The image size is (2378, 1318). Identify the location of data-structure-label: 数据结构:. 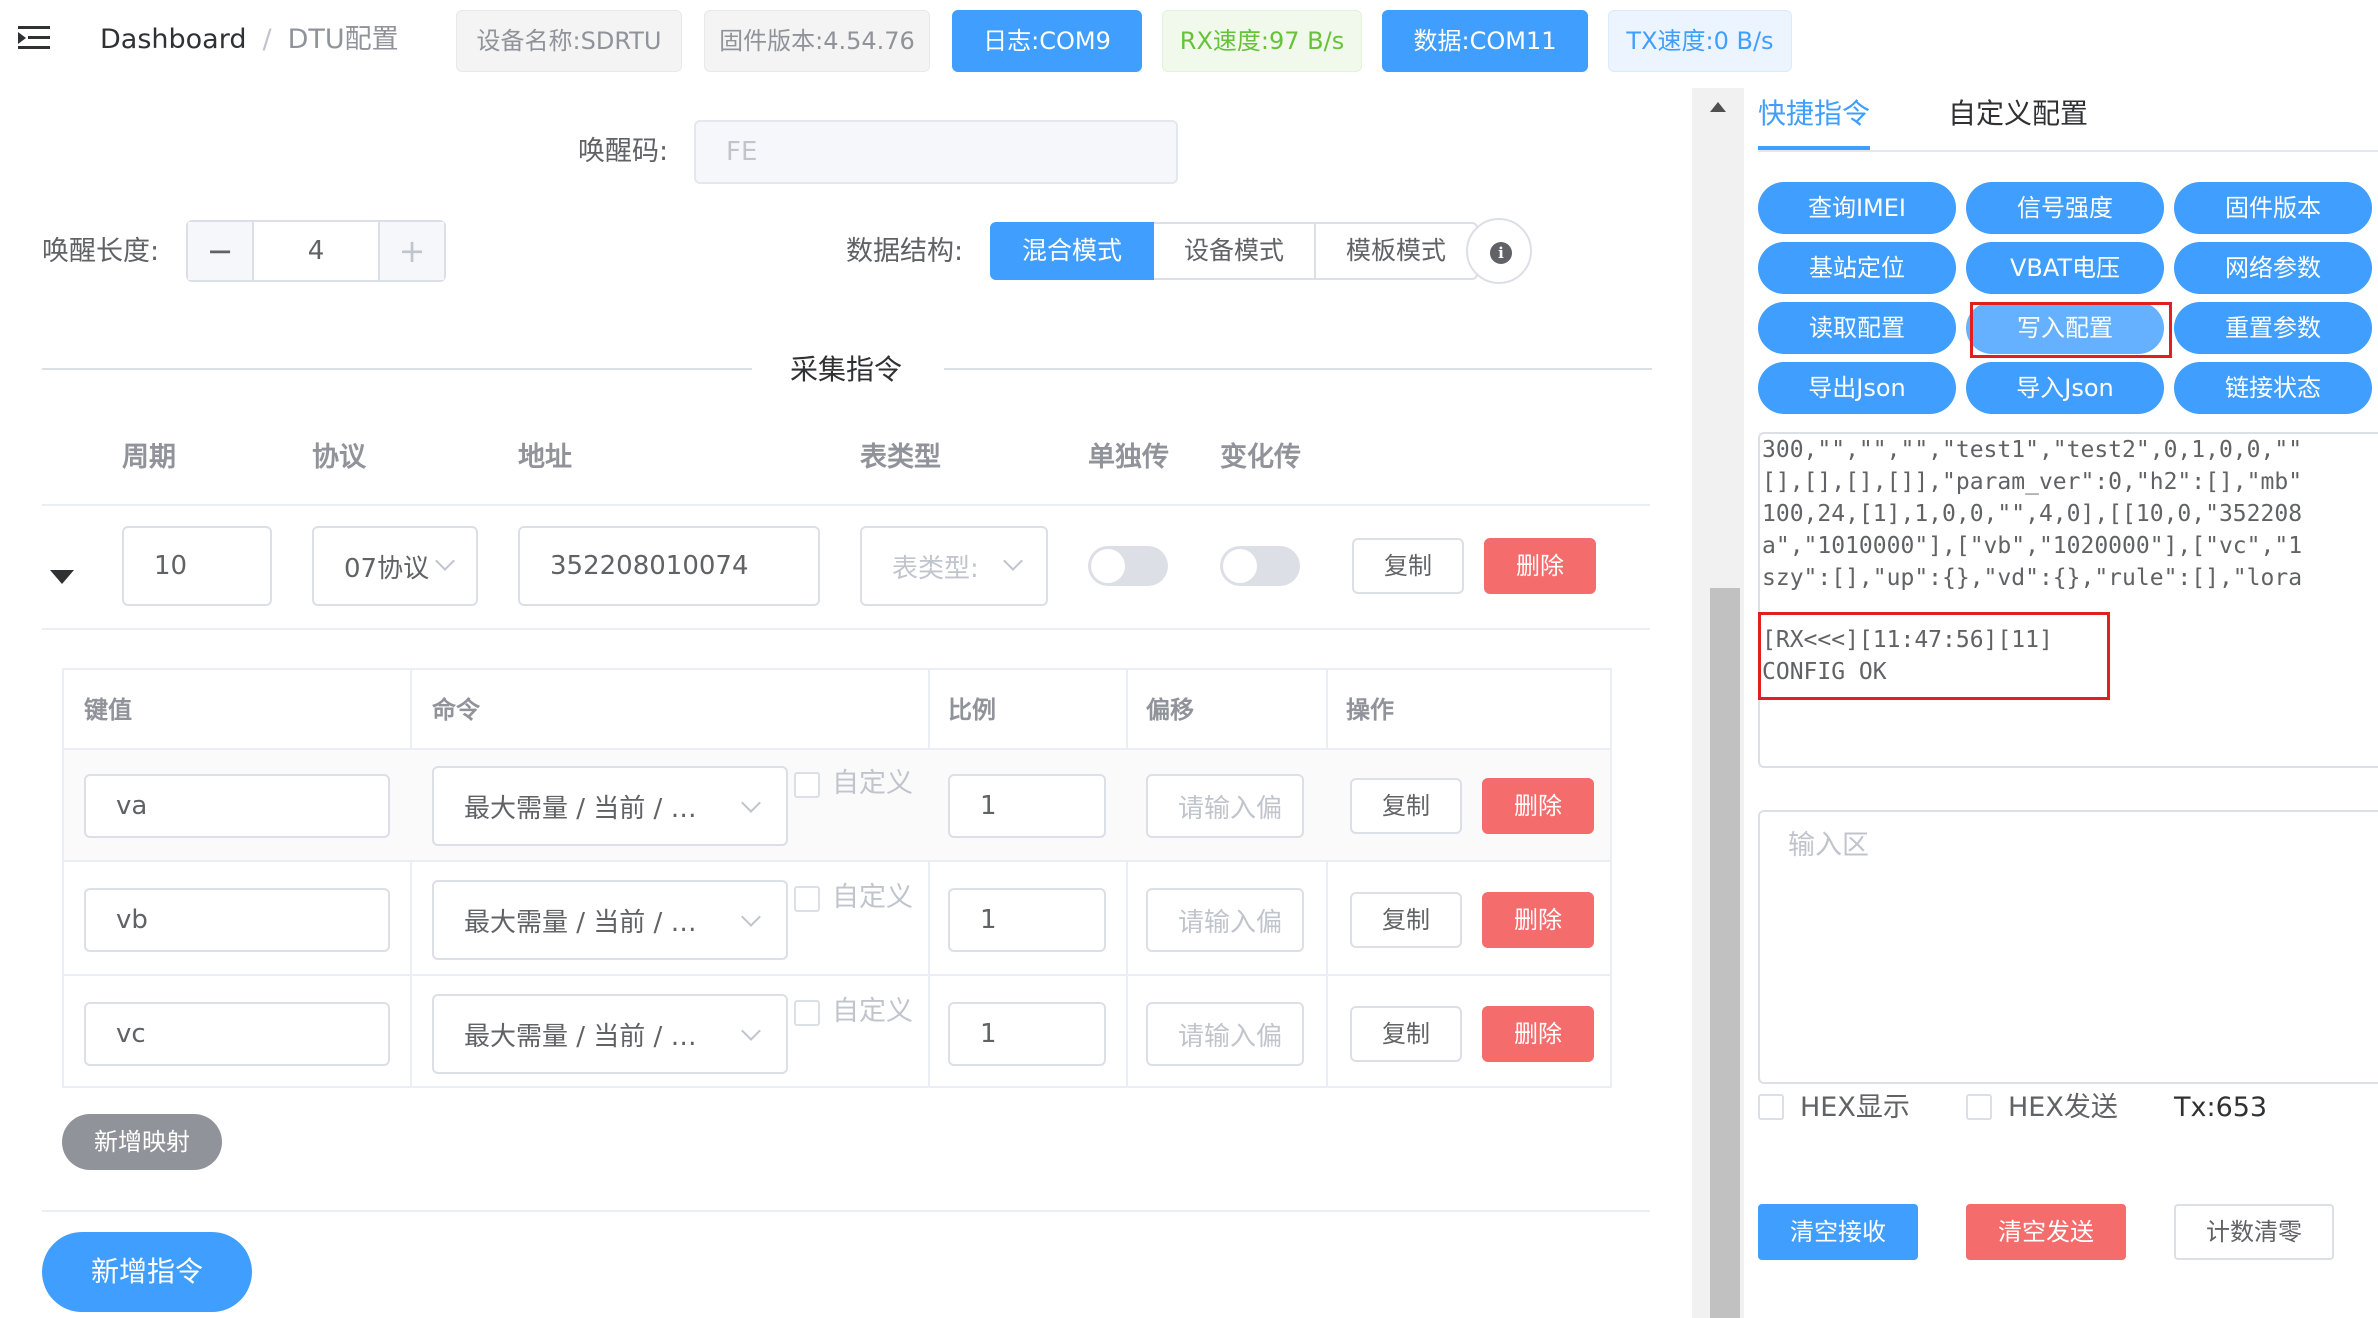
(905, 251).